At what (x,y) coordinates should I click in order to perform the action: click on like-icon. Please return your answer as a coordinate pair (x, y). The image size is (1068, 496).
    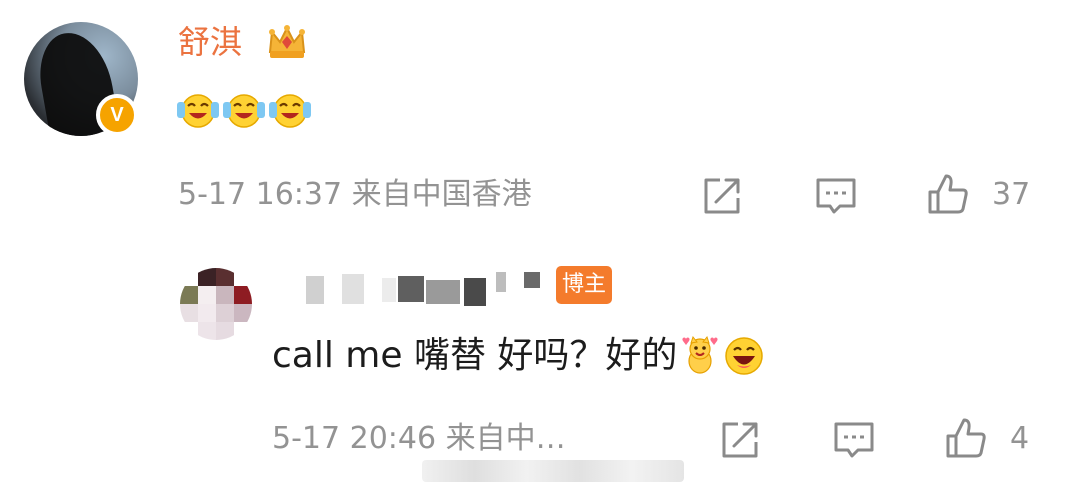
    Looking at the image, I should click on (948, 194).